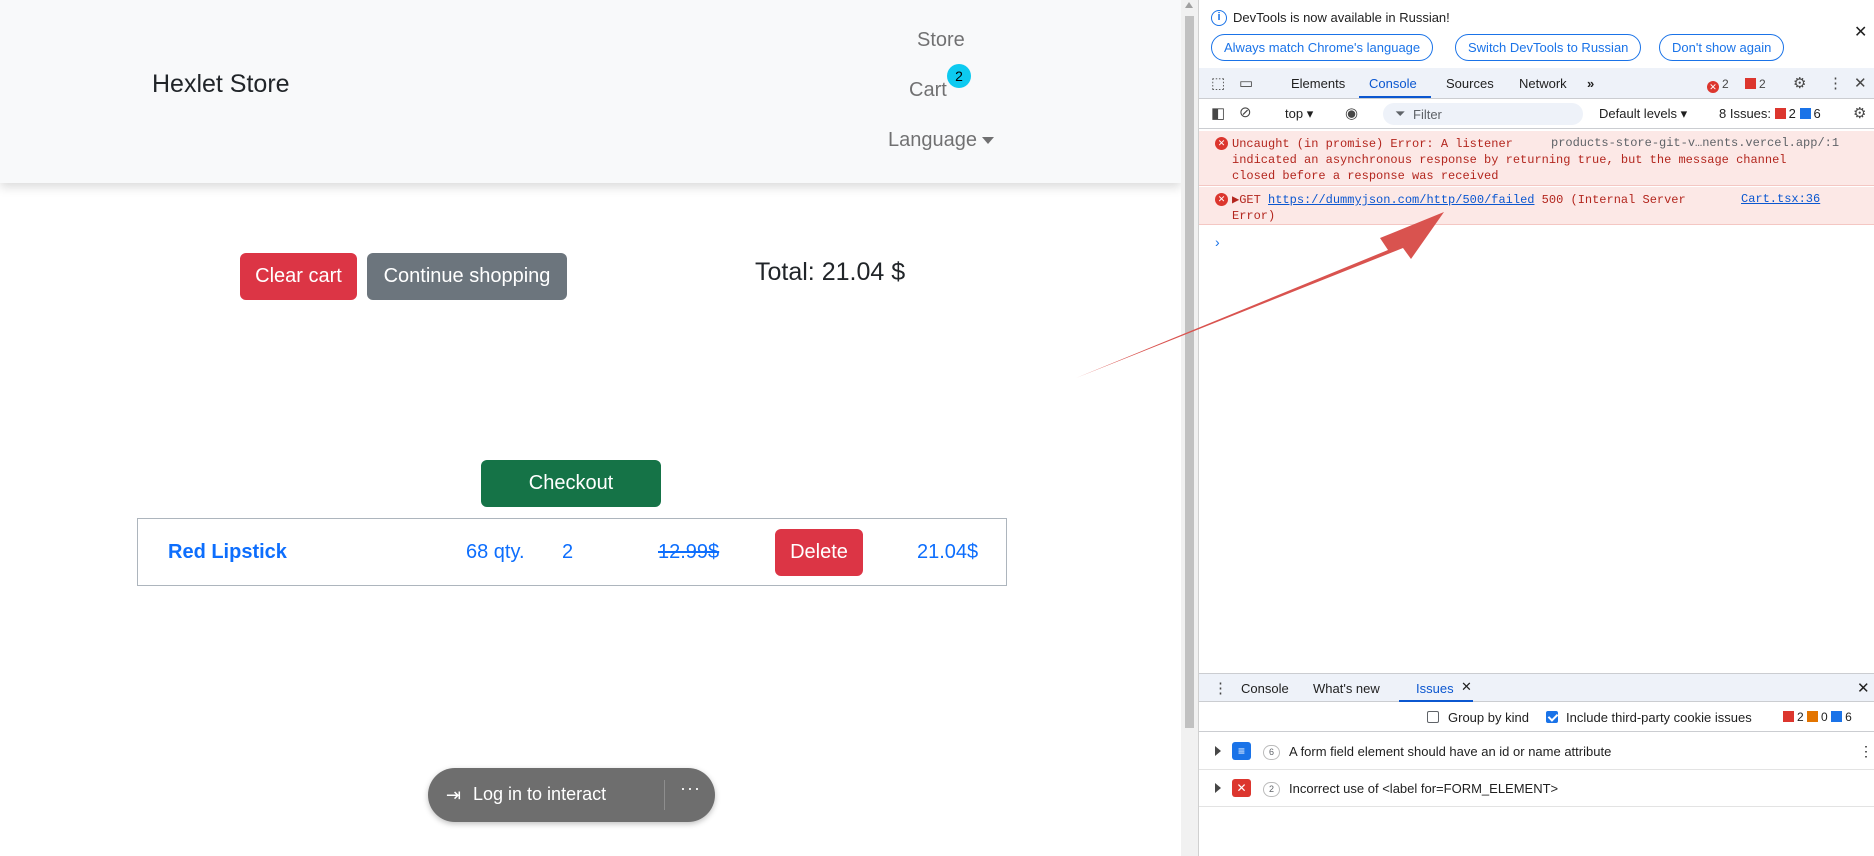 This screenshot has height=856, width=1874. Describe the element at coordinates (1245, 112) in the screenshot. I see `clear-console-icon: ⊘` at that location.